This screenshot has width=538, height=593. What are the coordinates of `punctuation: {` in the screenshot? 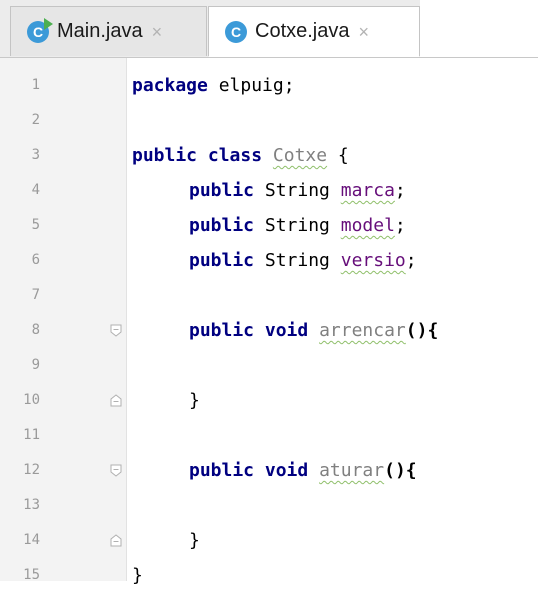 It's located at (338, 155).